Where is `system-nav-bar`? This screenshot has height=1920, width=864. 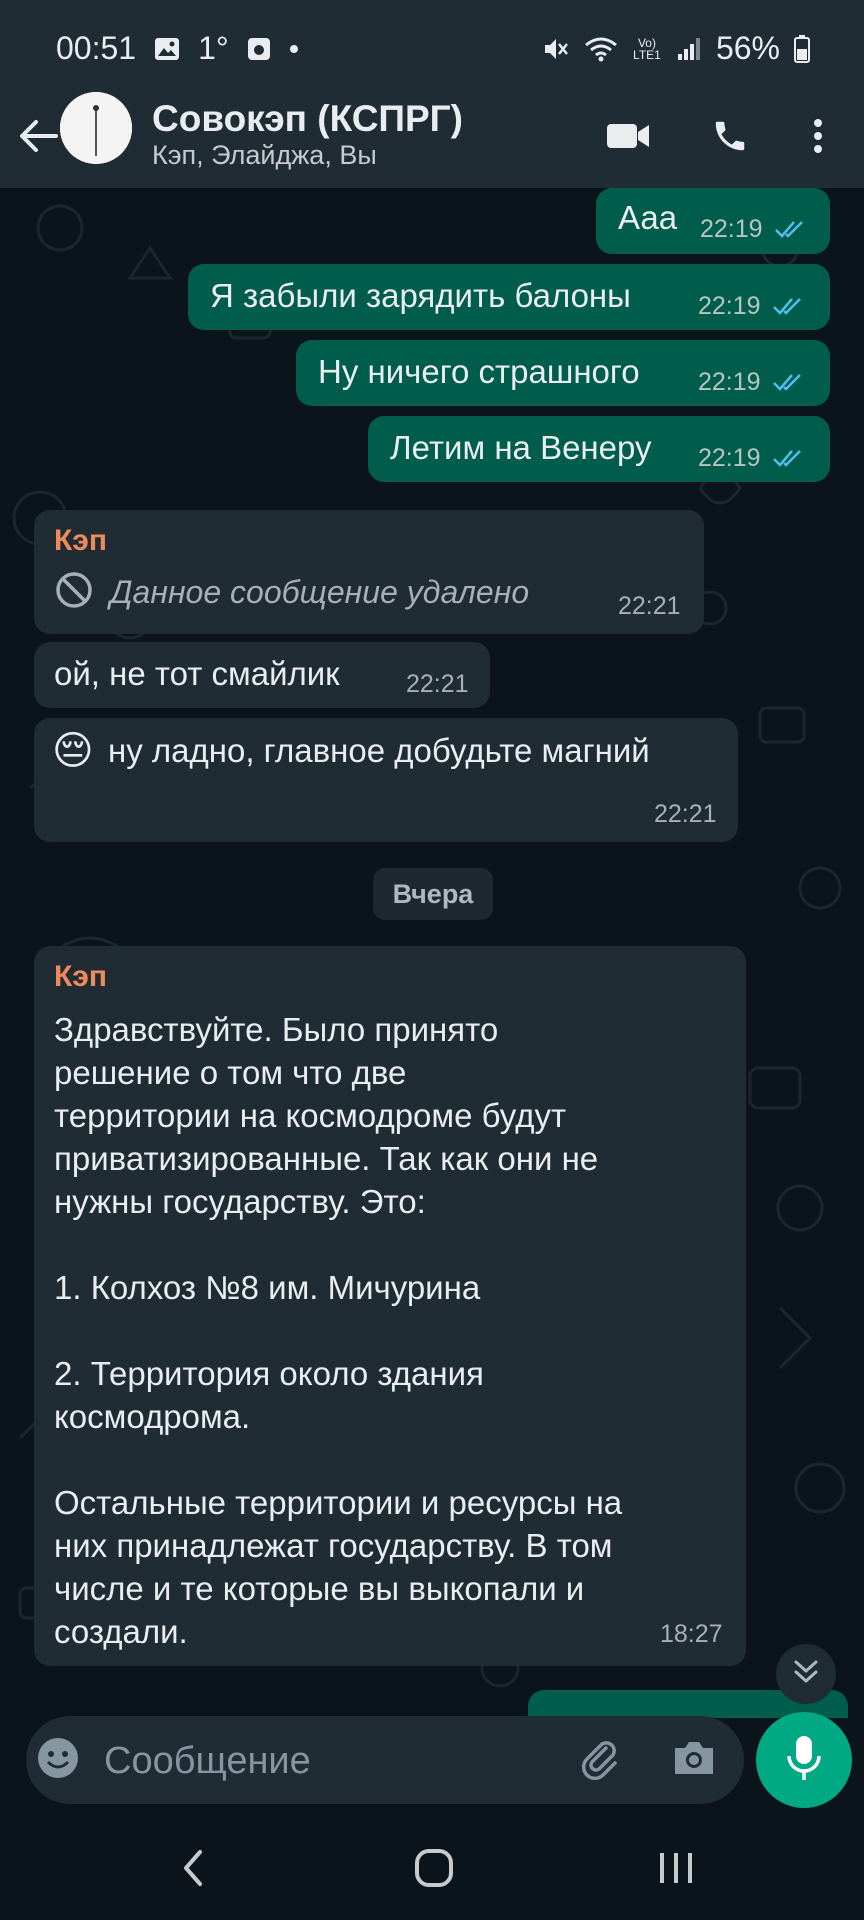 system-nav-bar is located at coordinates (432, 1870).